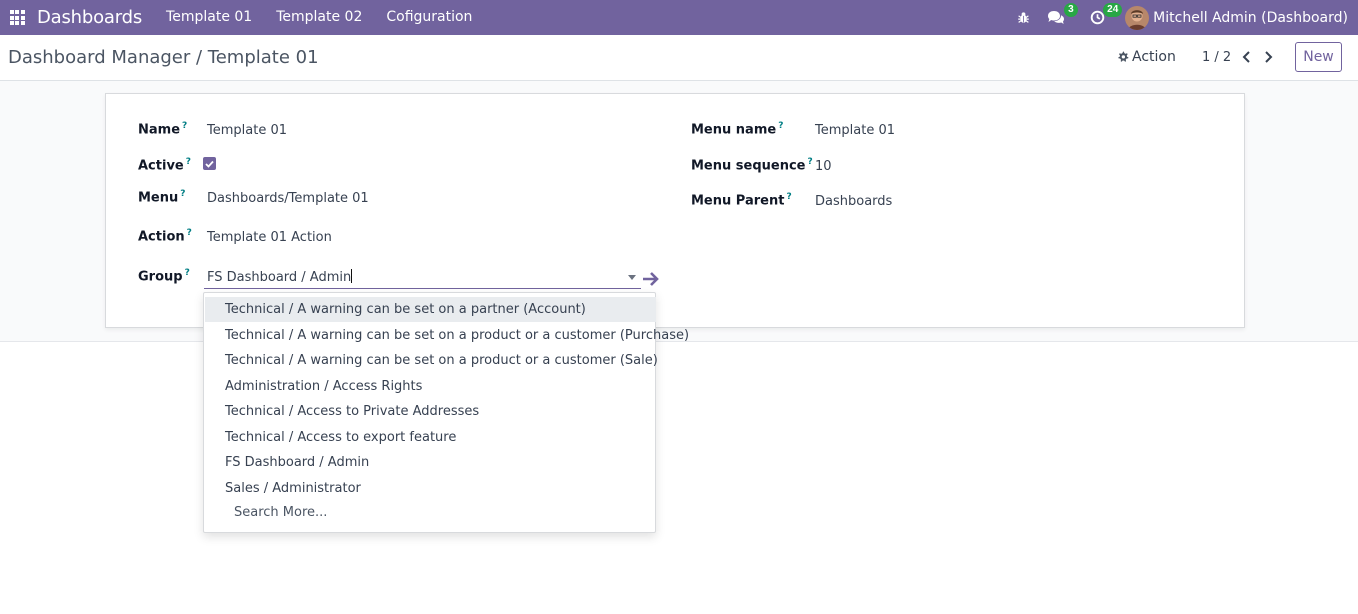 The width and height of the screenshot is (1358, 614). I want to click on pager-value: 1 / 2, so click(1216, 57).